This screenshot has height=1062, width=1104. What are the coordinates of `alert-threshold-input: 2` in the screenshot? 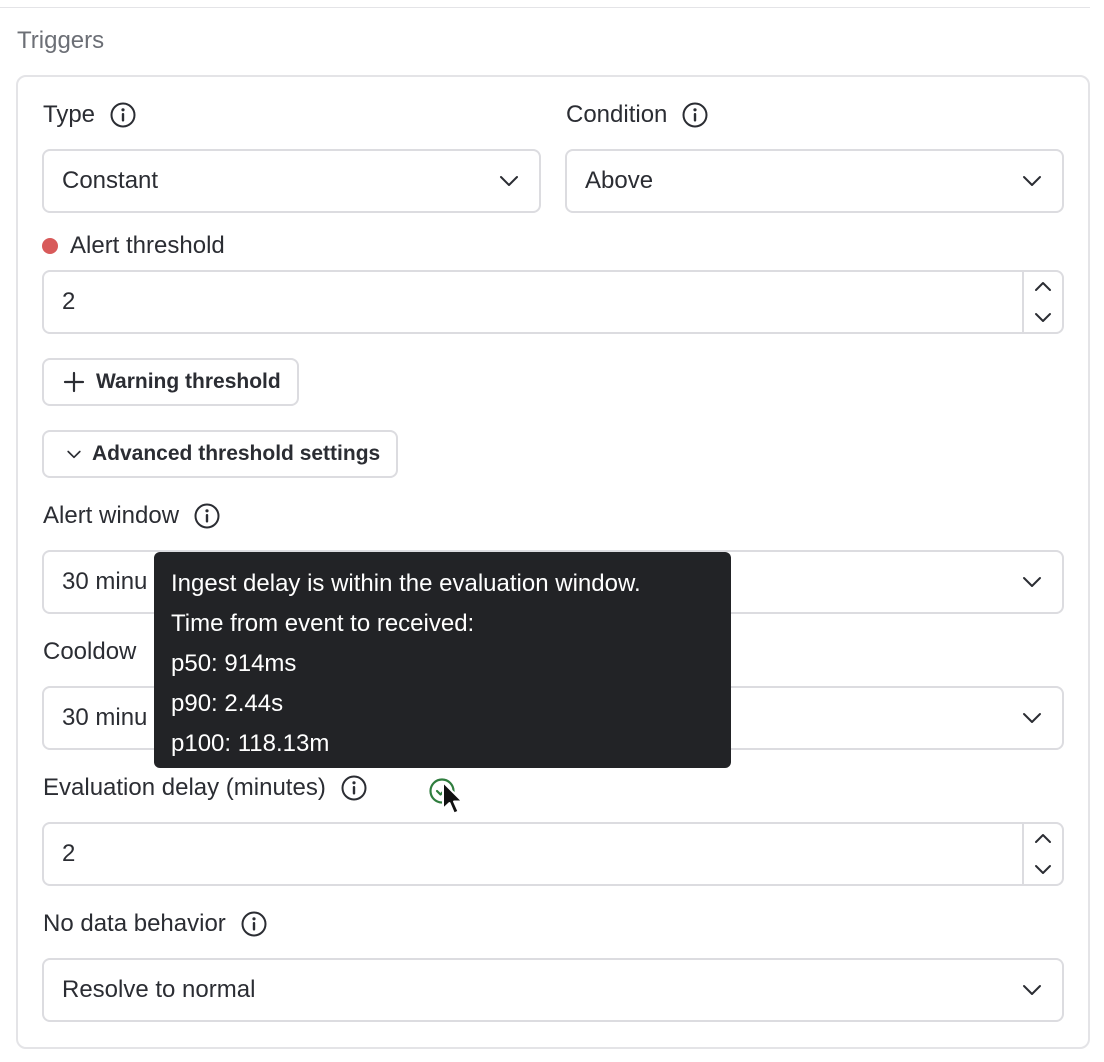 It's located at (553, 302).